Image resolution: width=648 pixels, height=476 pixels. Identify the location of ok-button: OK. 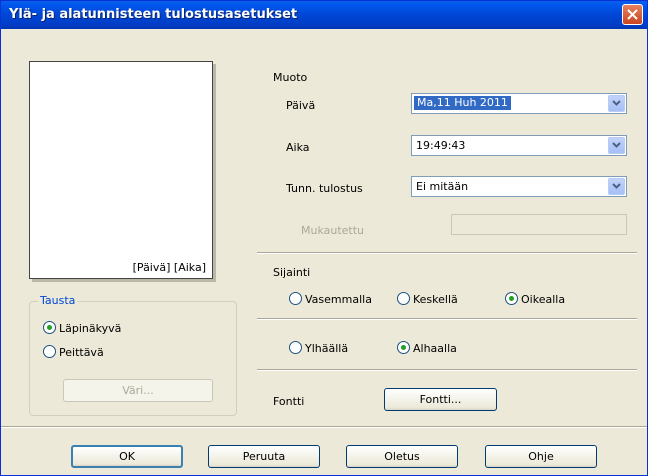
(127, 456).